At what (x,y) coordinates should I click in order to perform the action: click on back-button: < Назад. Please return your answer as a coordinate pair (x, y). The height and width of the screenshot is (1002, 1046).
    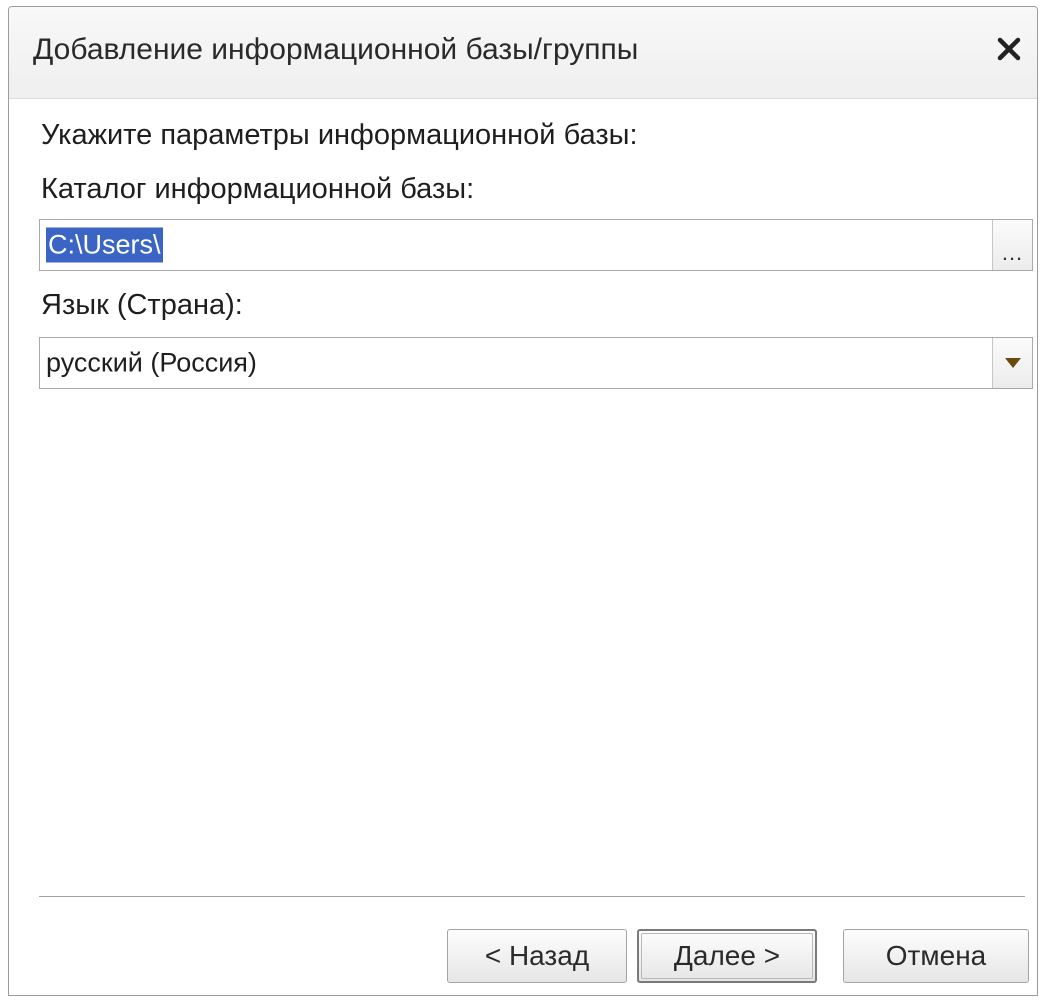
    Looking at the image, I should click on (537, 956).